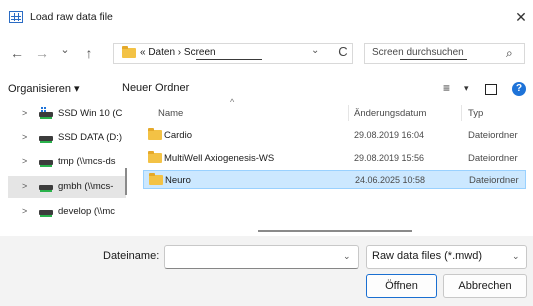 This screenshot has height=306, width=533. What do you see at coordinates (90, 113) in the screenshot?
I see `sidebar-item-label: SSD Win 10 (C` at bounding box center [90, 113].